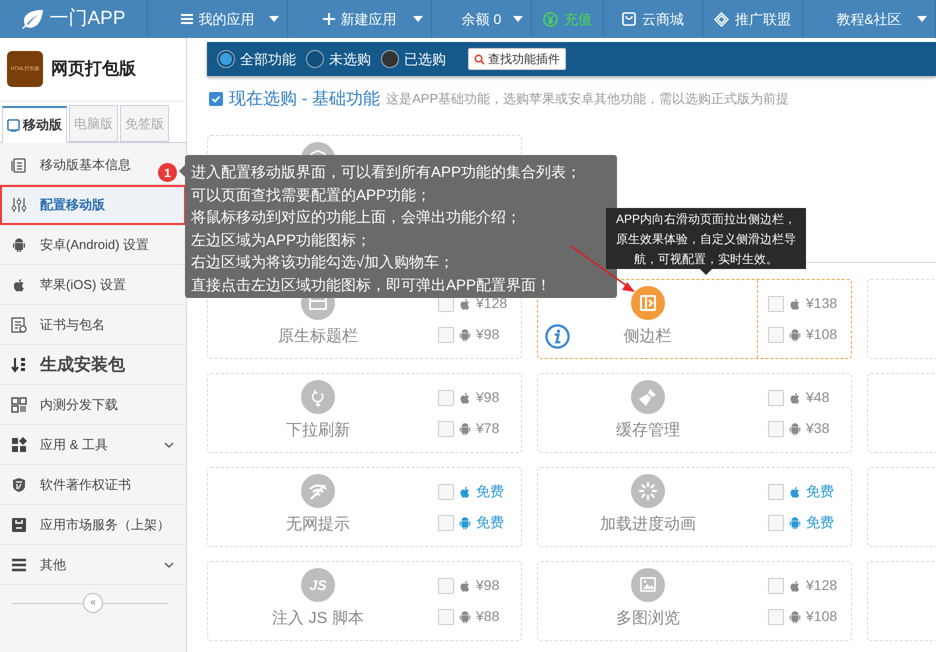  What do you see at coordinates (869, 19) in the screenshot?
I see `nav-menu-item: 教程&社区` at bounding box center [869, 19].